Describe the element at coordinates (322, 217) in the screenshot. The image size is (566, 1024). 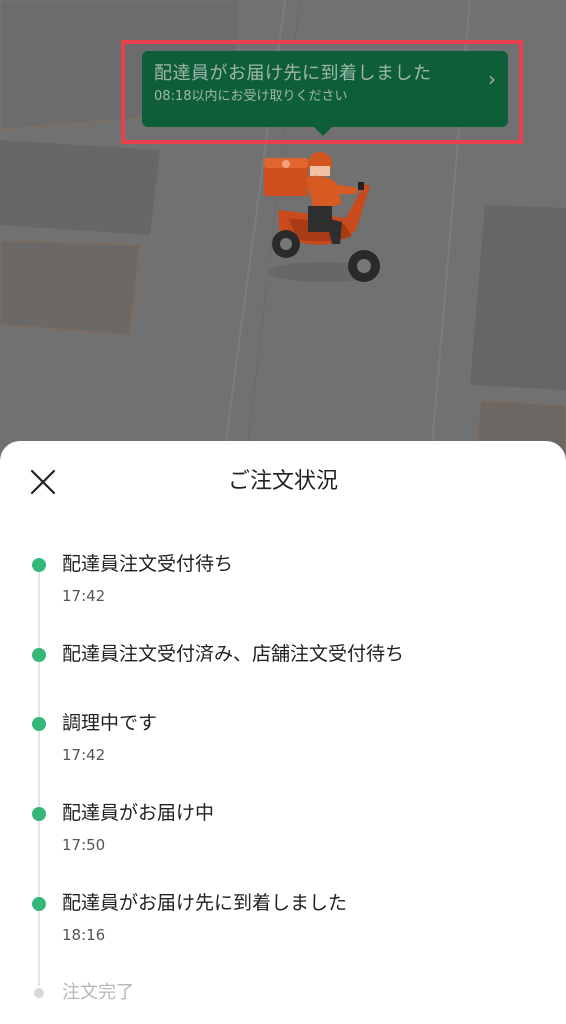
I see `delivery-rider-icon` at that location.